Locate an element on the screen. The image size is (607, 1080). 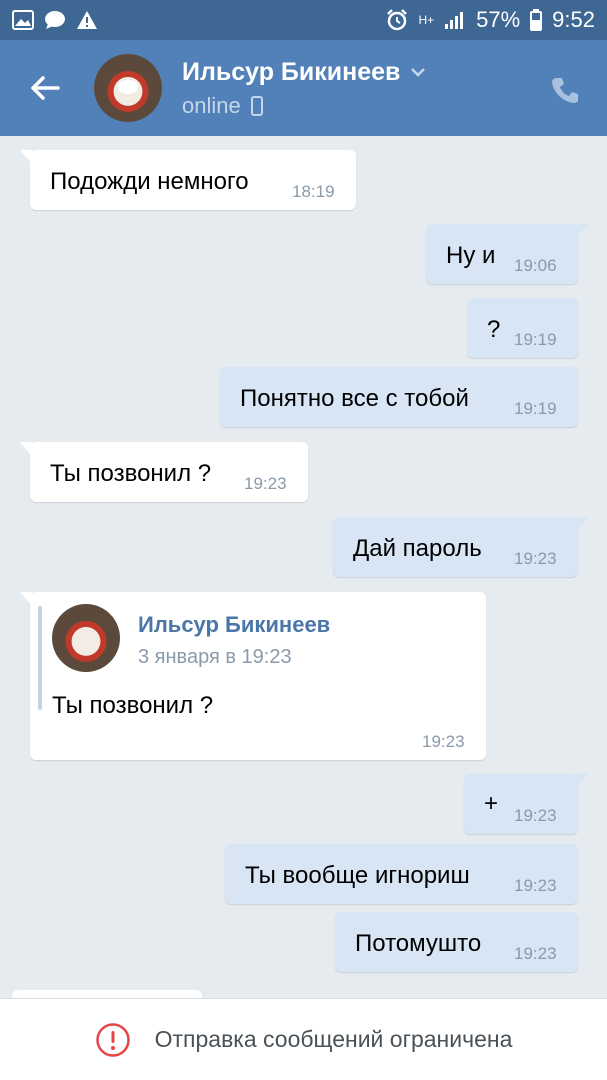
back-button is located at coordinates (45, 88).